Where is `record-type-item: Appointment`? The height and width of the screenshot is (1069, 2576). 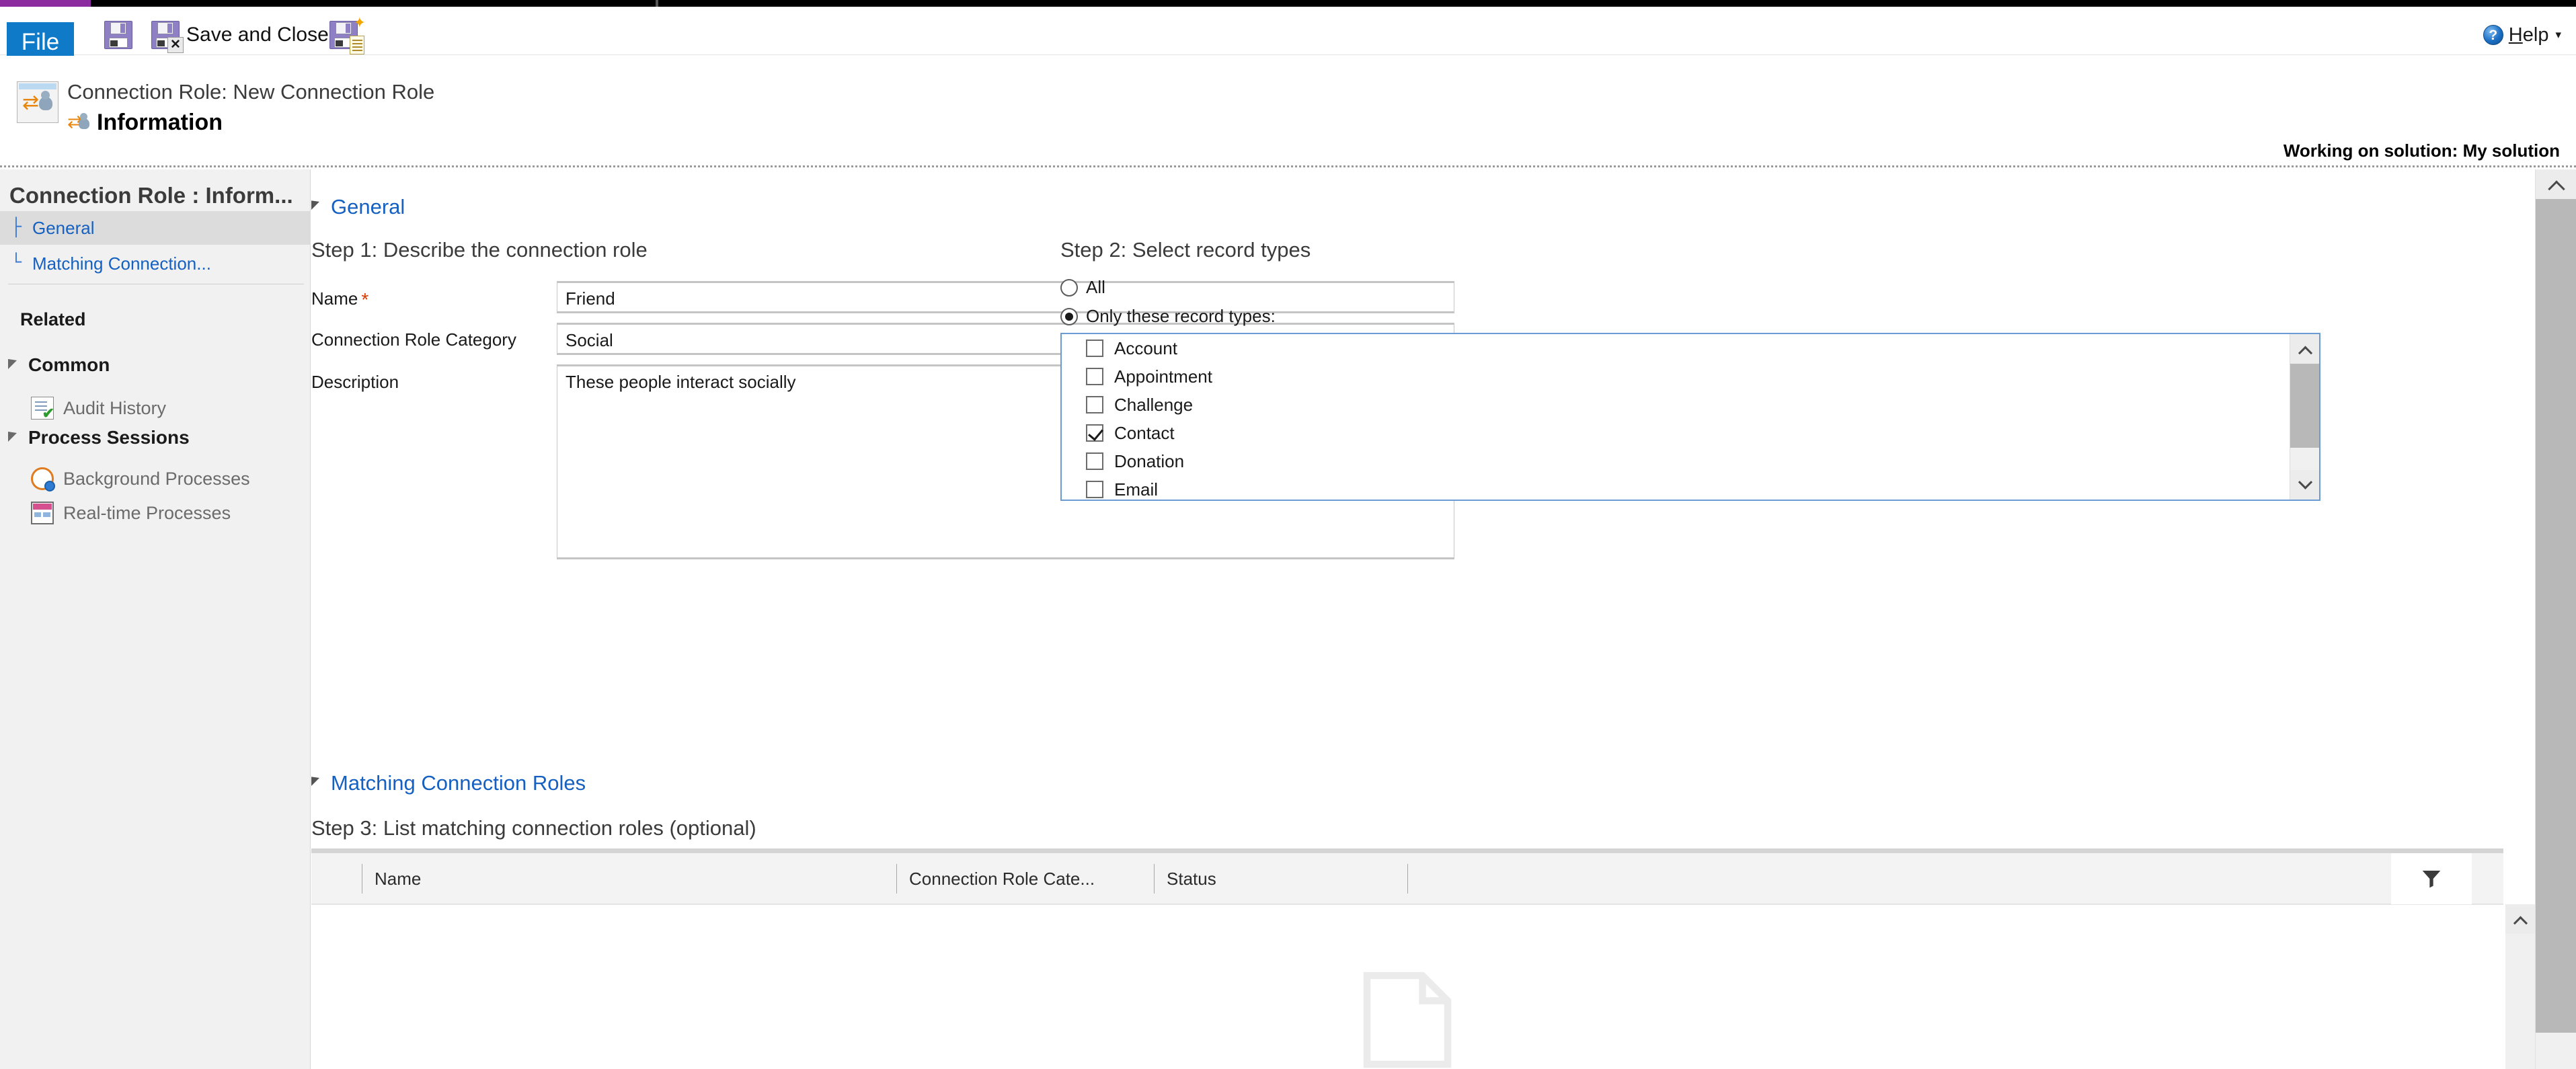
record-type-item: Appointment is located at coordinates (1675, 376).